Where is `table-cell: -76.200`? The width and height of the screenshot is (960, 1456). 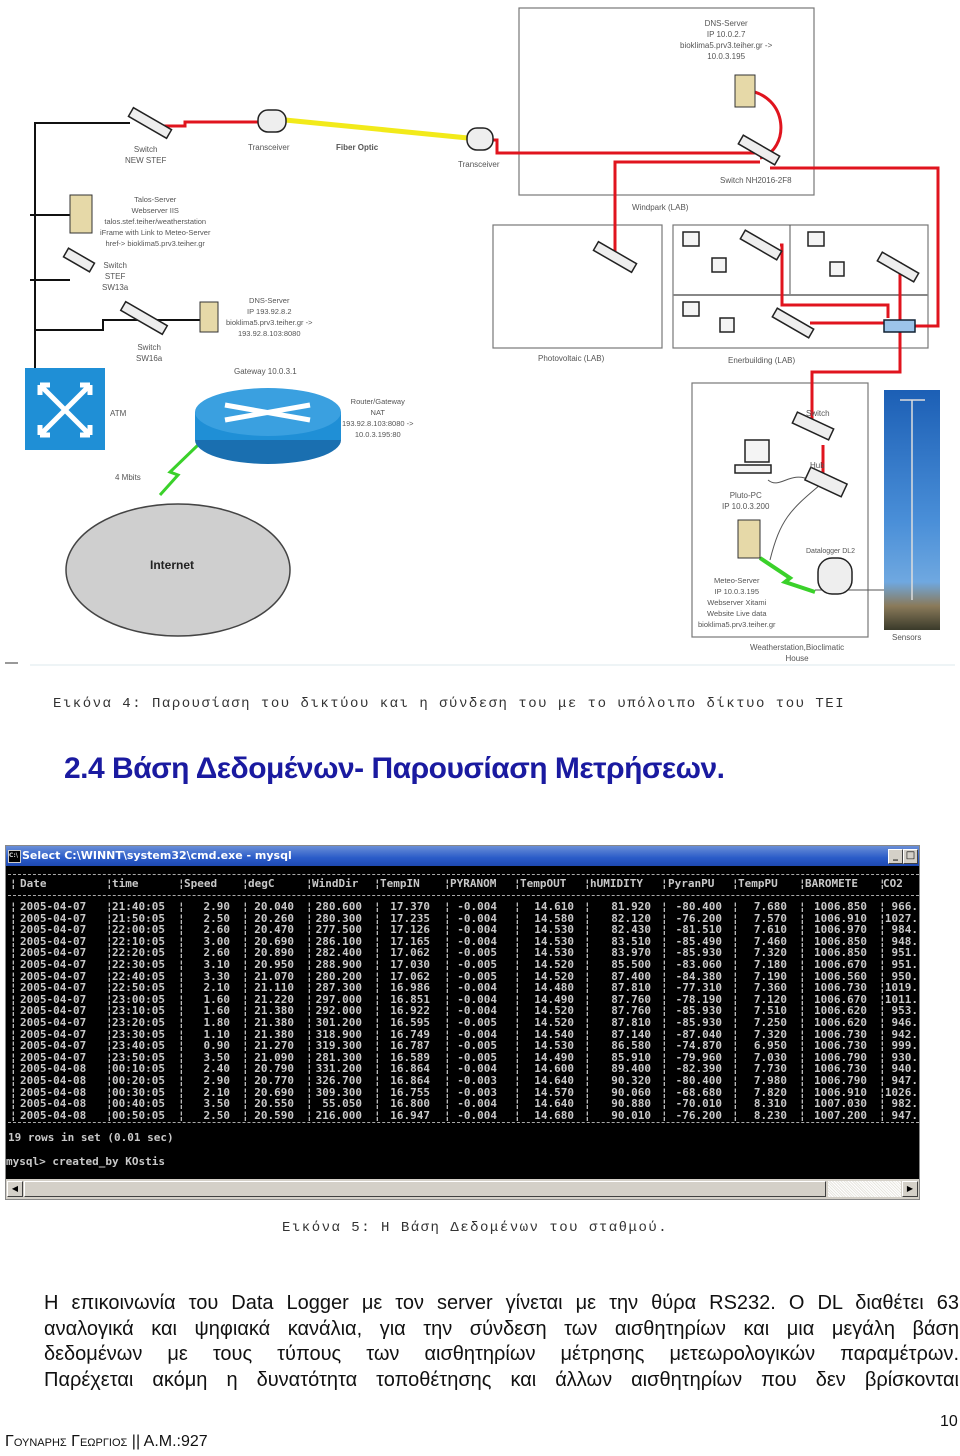
table-cell: -76.200 is located at coordinates (698, 1115).